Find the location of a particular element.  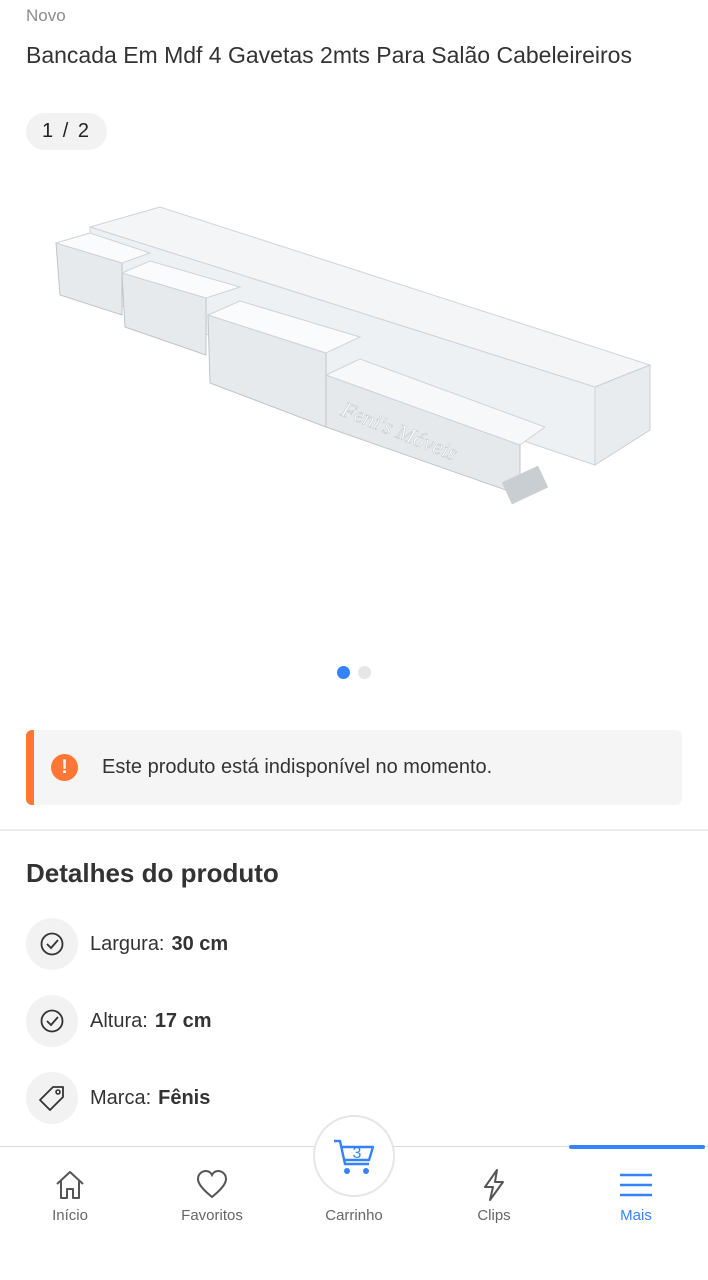

nav-item-mais: Mais is located at coordinates (636, 1197).